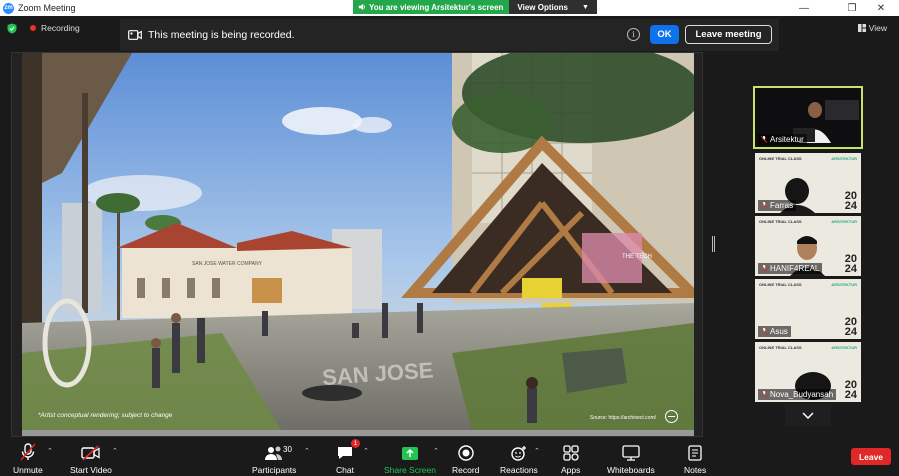  Describe the element at coordinates (871, 456) in the screenshot. I see `leave-button: Leave` at that location.